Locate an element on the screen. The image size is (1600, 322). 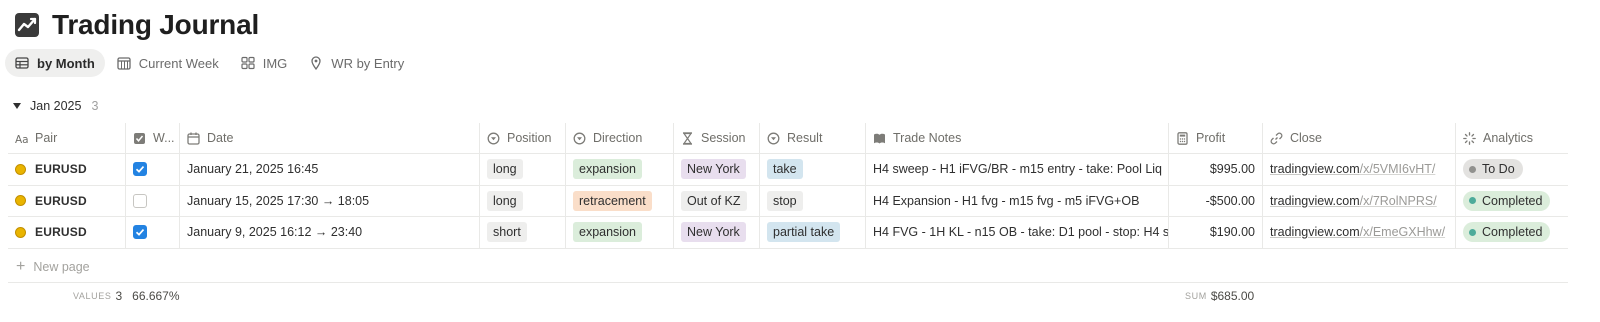
column-header-profit: Profit is located at coordinates (1216, 138).